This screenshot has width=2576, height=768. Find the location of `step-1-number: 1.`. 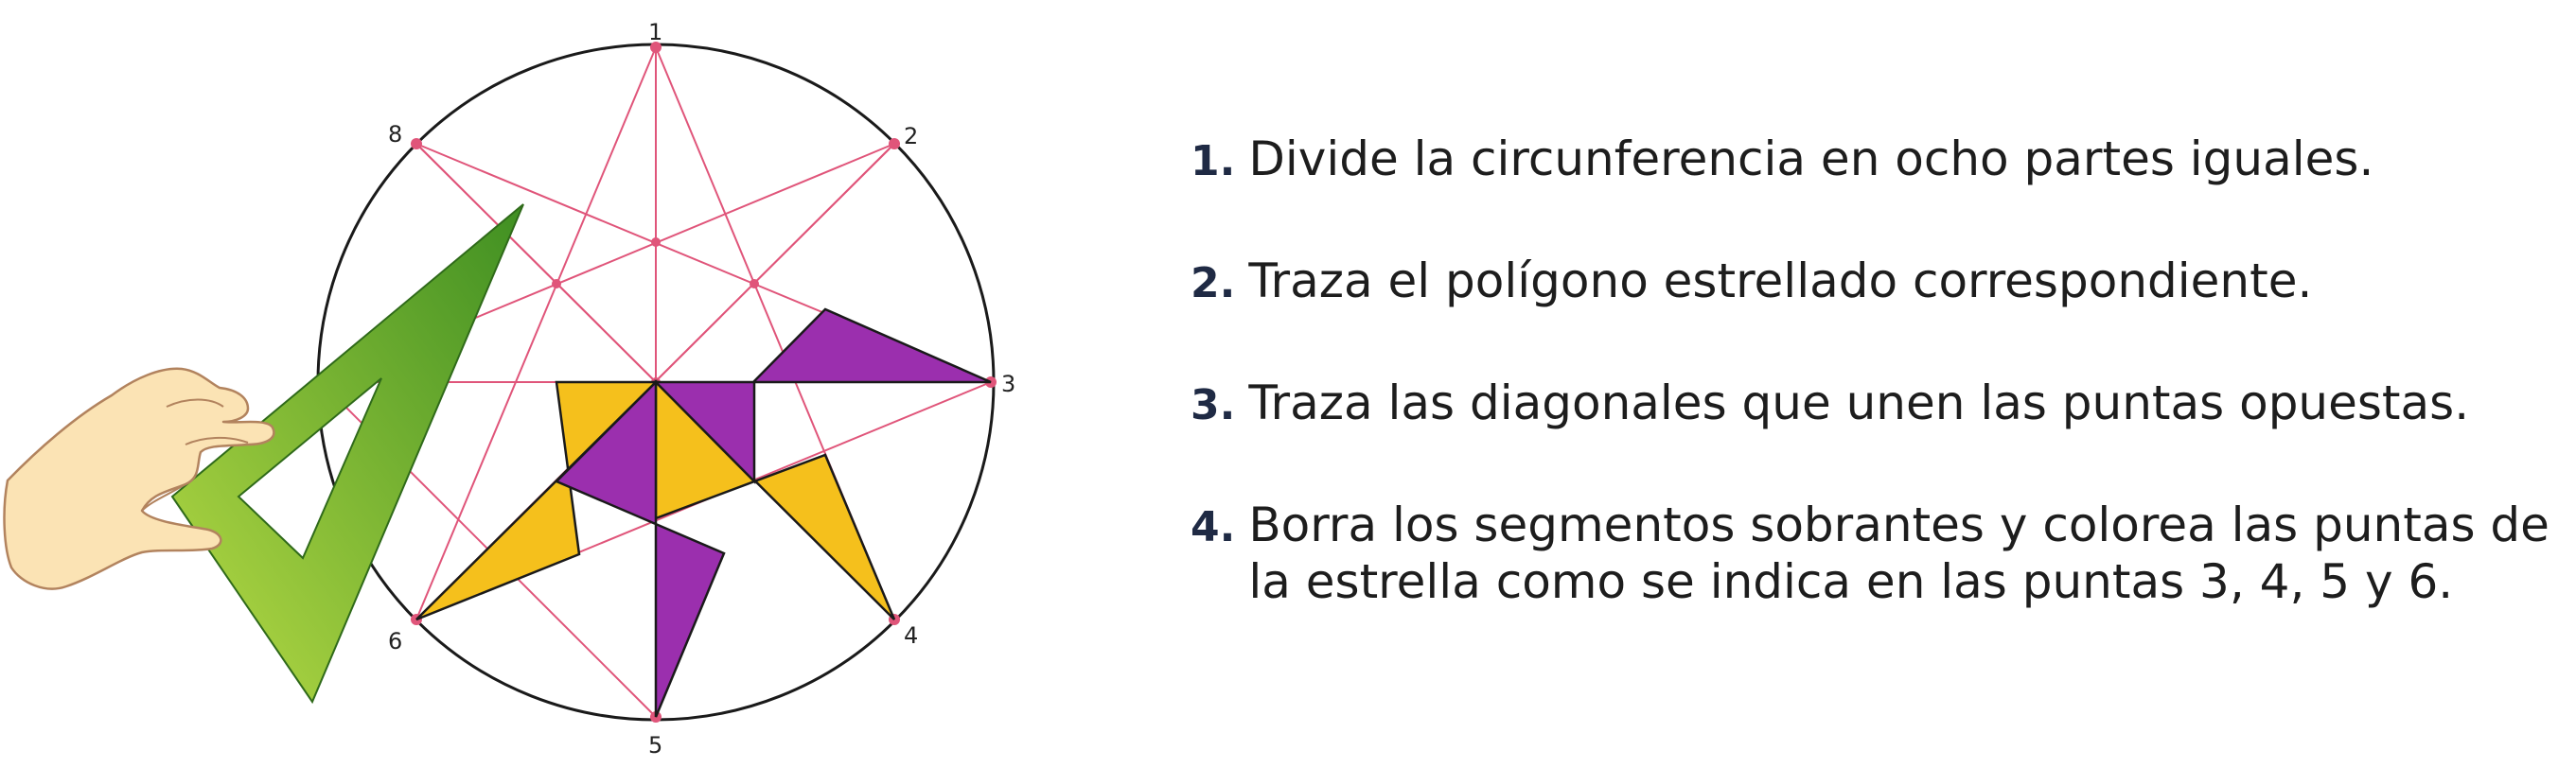

step-1-number: 1. is located at coordinates (1213, 161).